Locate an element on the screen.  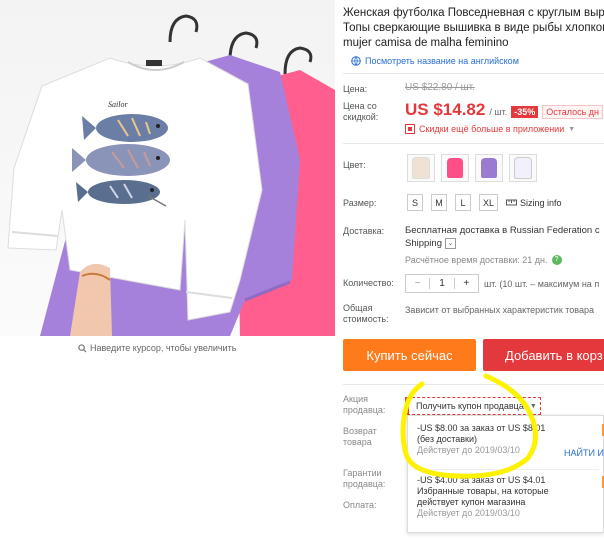
zoom-hint: Наведите курсор, чтобы увеличить is located at coordinates (157, 348).